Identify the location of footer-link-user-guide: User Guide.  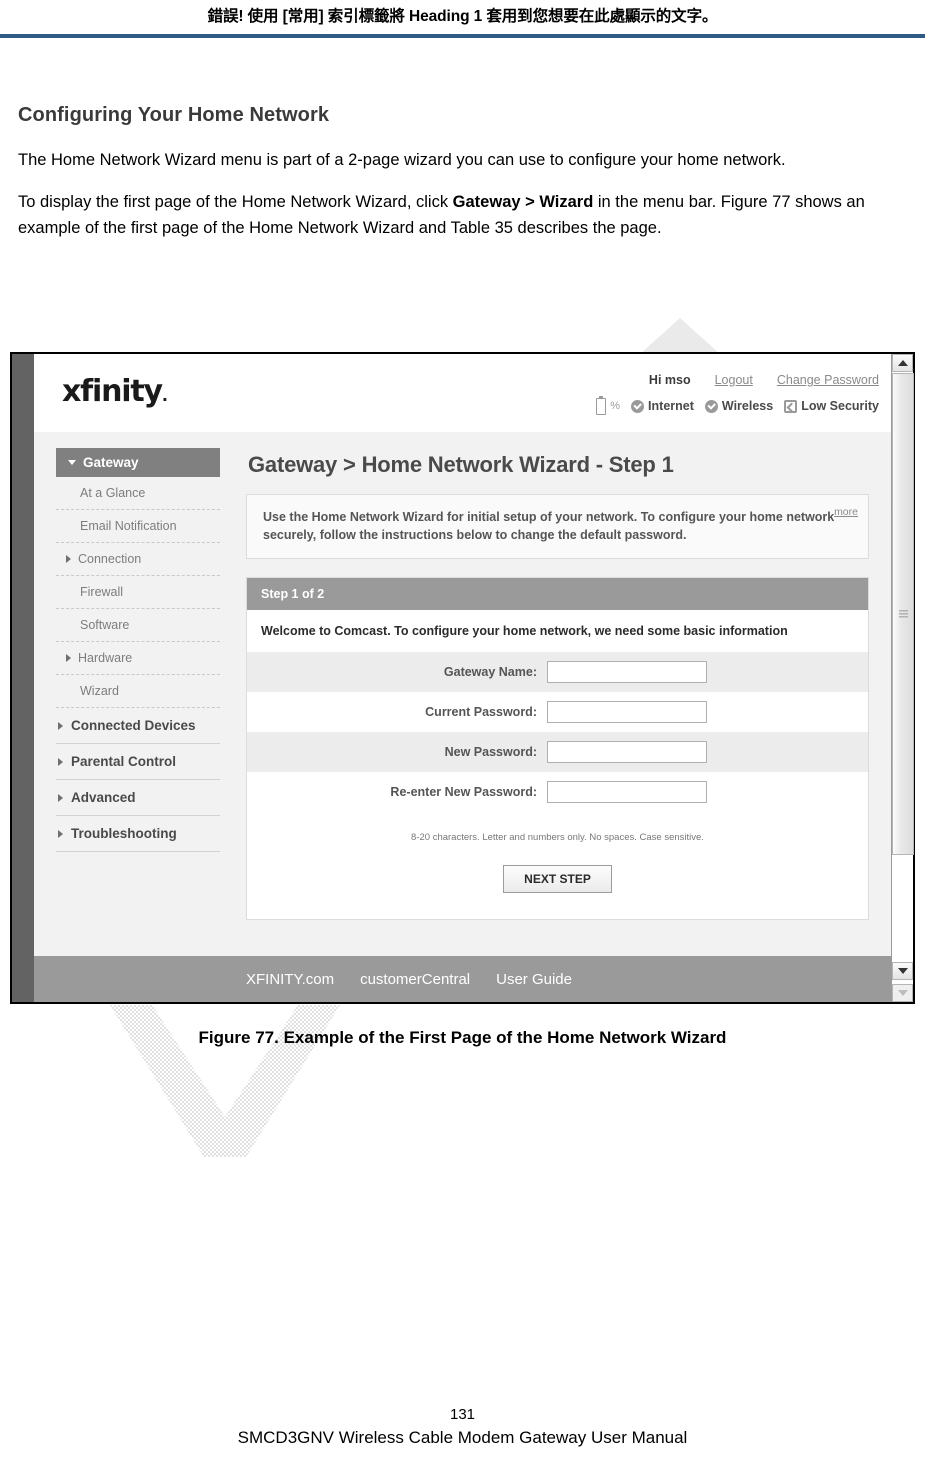
(534, 979).